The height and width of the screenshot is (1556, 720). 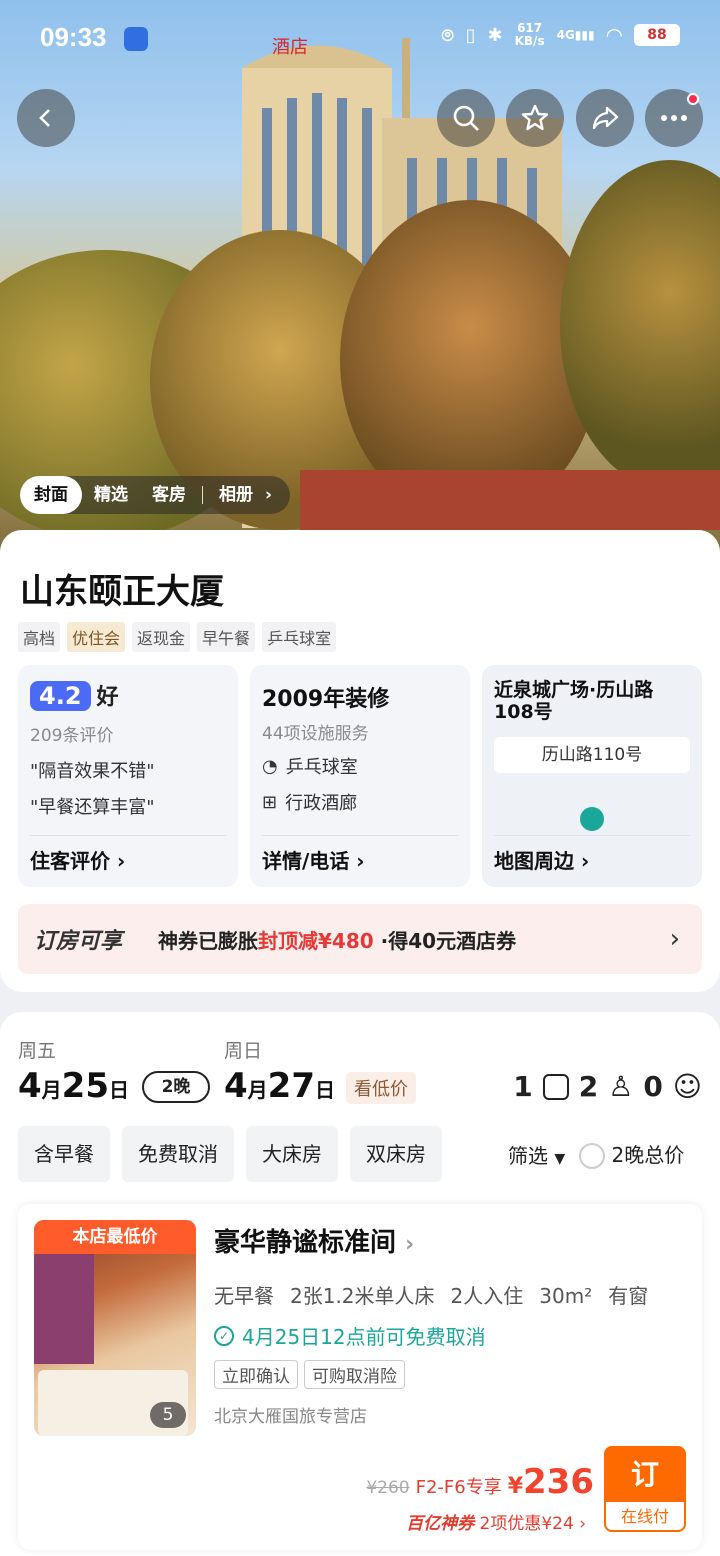 What do you see at coordinates (314, 1240) in the screenshot?
I see `room-name: 豪华静谧标准间 ›` at bounding box center [314, 1240].